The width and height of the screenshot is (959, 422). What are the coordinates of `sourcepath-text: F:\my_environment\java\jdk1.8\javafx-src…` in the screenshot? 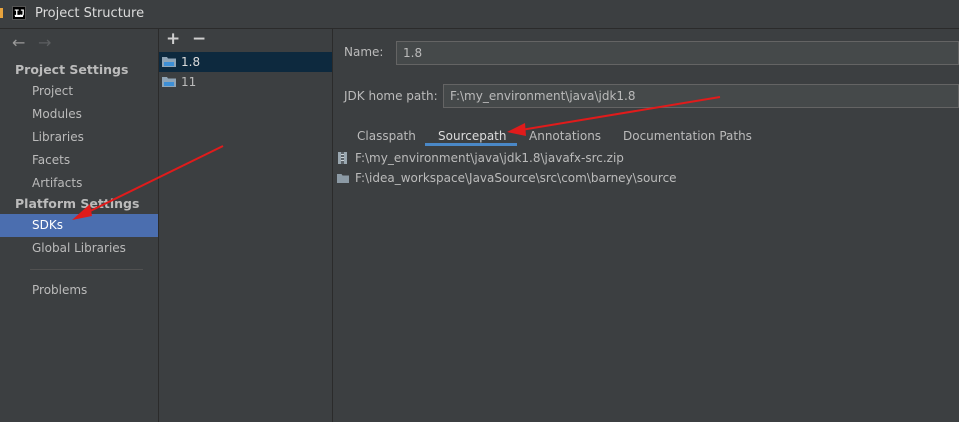 It's located at (489, 158).